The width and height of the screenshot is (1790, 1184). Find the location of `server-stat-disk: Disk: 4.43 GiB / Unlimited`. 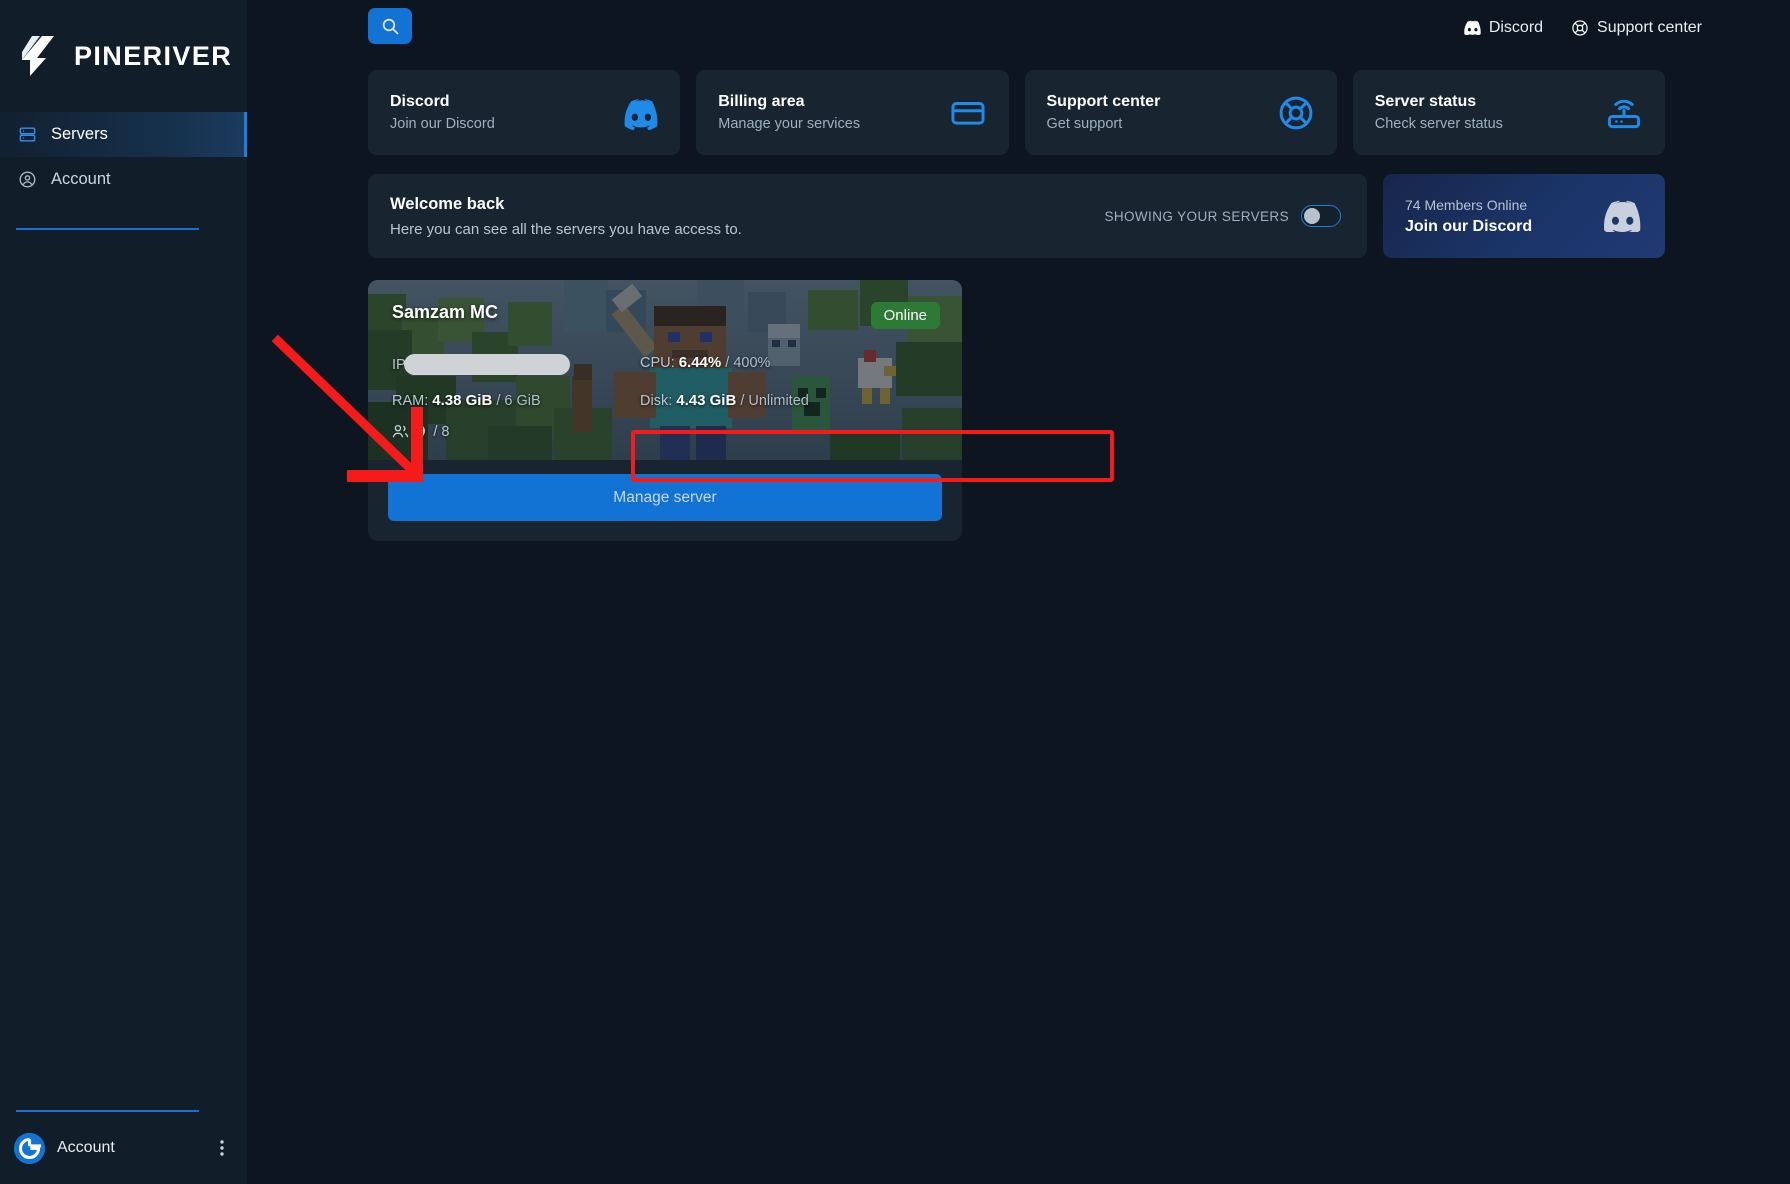

server-stat-disk: Disk: 4.43 GiB / Unlimited is located at coordinates (790, 400).